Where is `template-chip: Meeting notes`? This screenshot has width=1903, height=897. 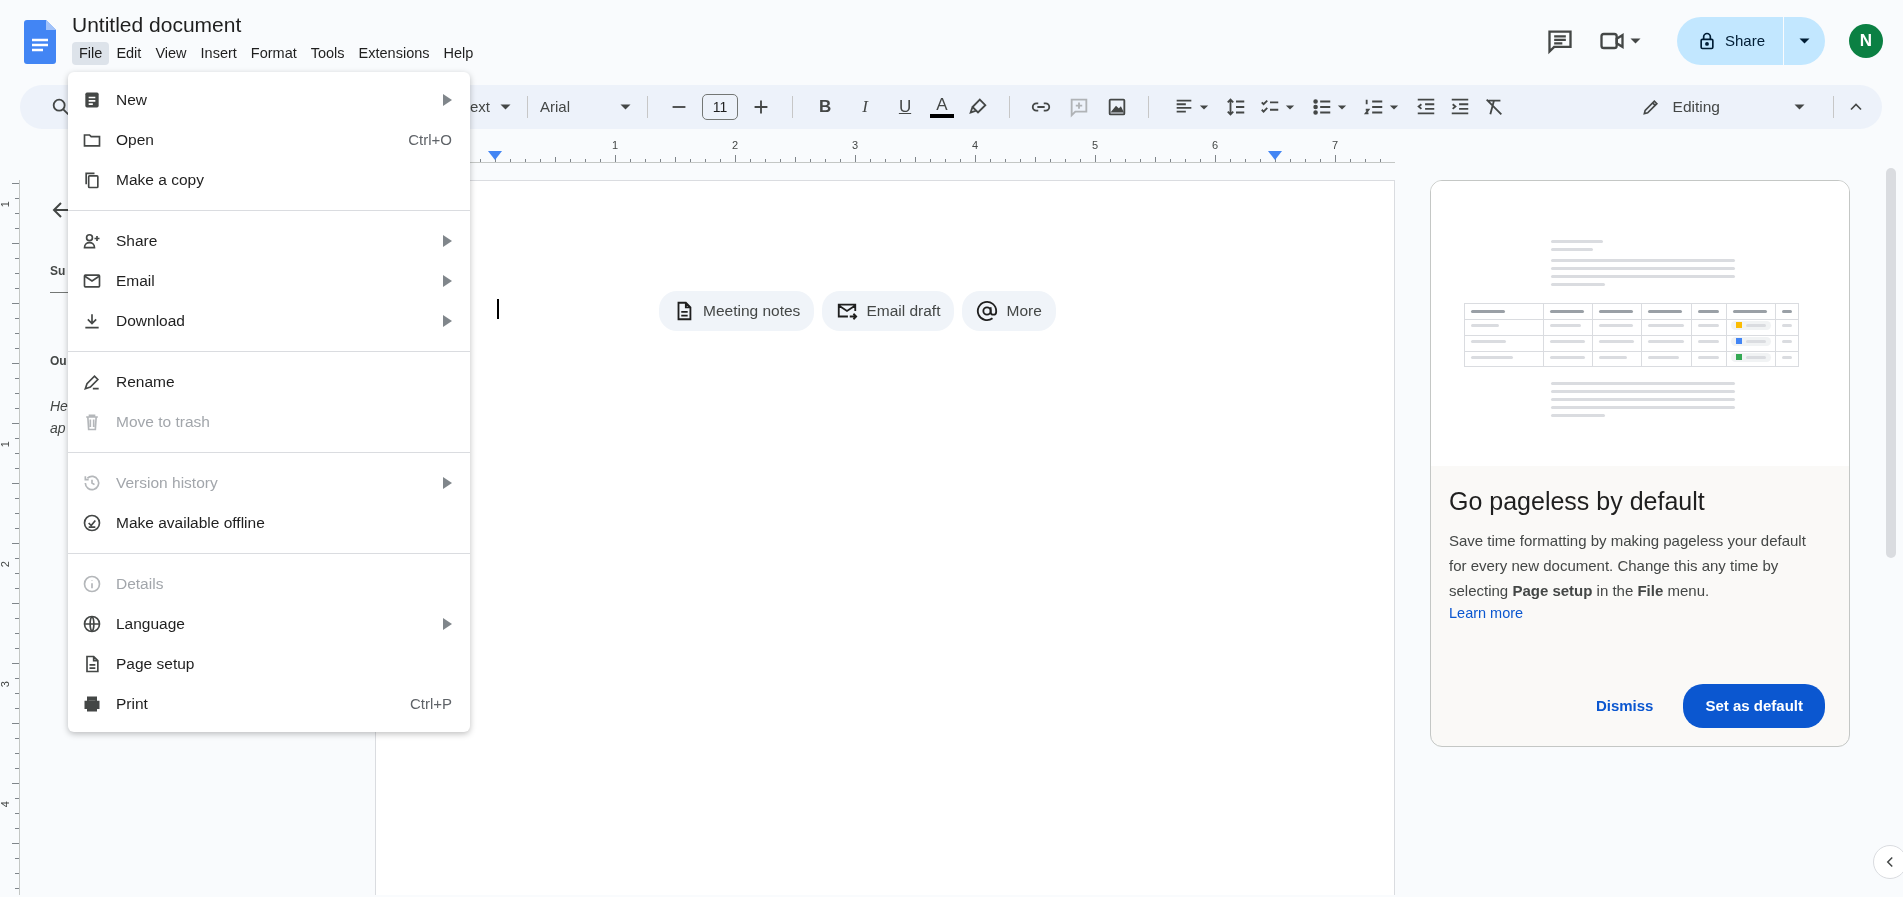
template-chip: Meeting notes is located at coordinates (737, 311).